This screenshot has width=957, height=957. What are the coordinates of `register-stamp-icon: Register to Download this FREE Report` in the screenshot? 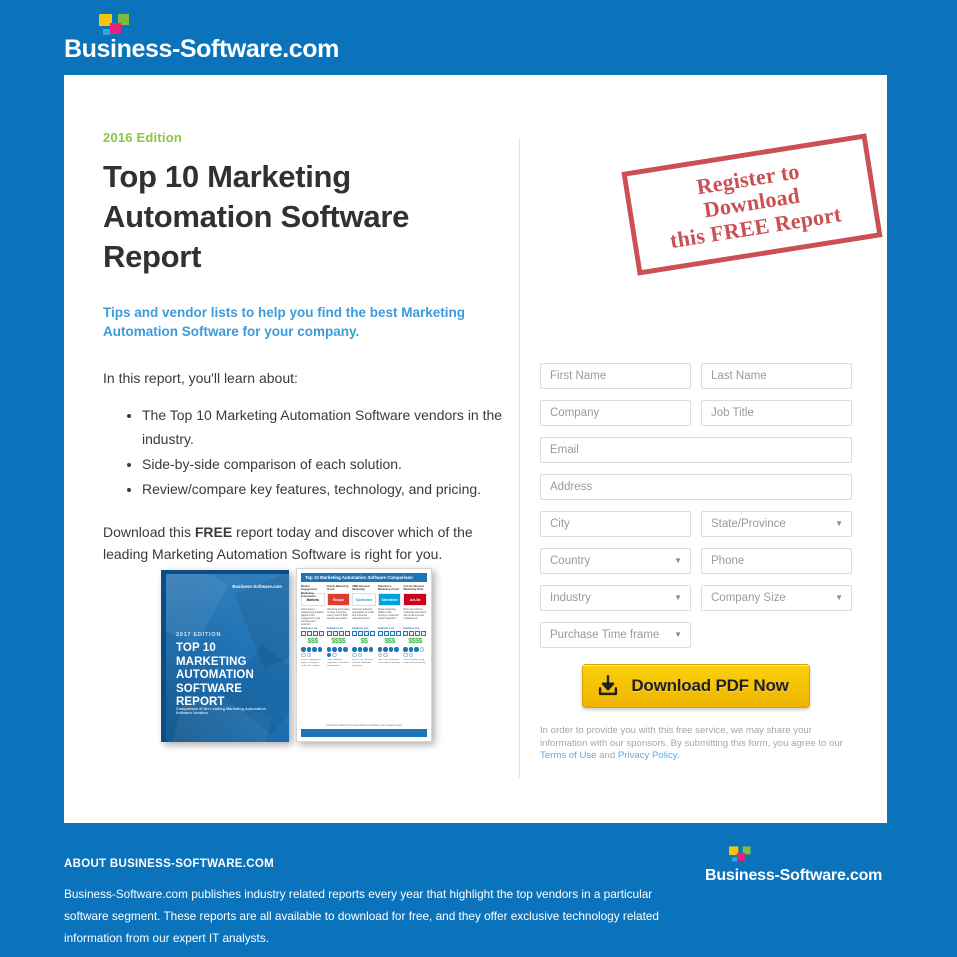 It's located at (752, 204).